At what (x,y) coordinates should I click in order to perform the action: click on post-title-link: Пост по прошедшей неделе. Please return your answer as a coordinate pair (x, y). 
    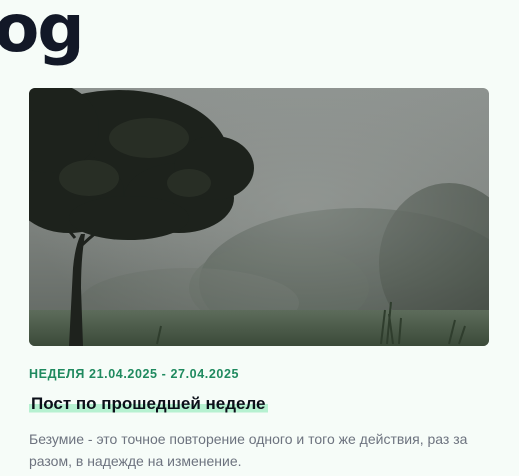
    Looking at the image, I should click on (148, 404).